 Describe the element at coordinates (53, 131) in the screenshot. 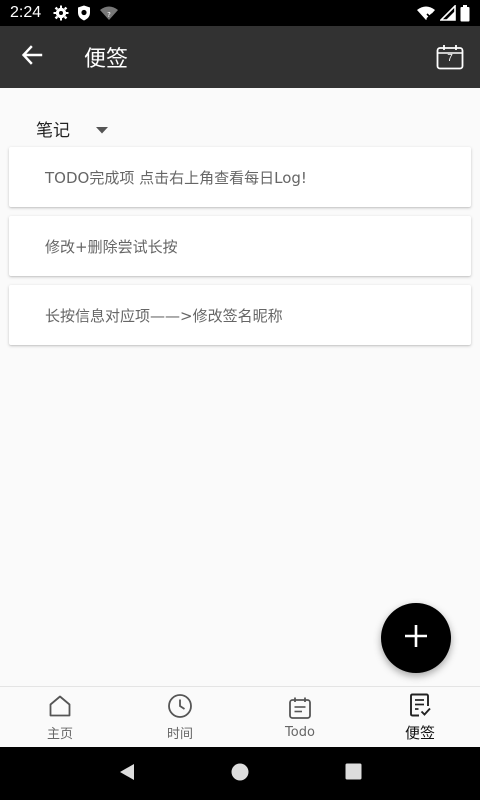

I see `category-selected: 笔记` at that location.